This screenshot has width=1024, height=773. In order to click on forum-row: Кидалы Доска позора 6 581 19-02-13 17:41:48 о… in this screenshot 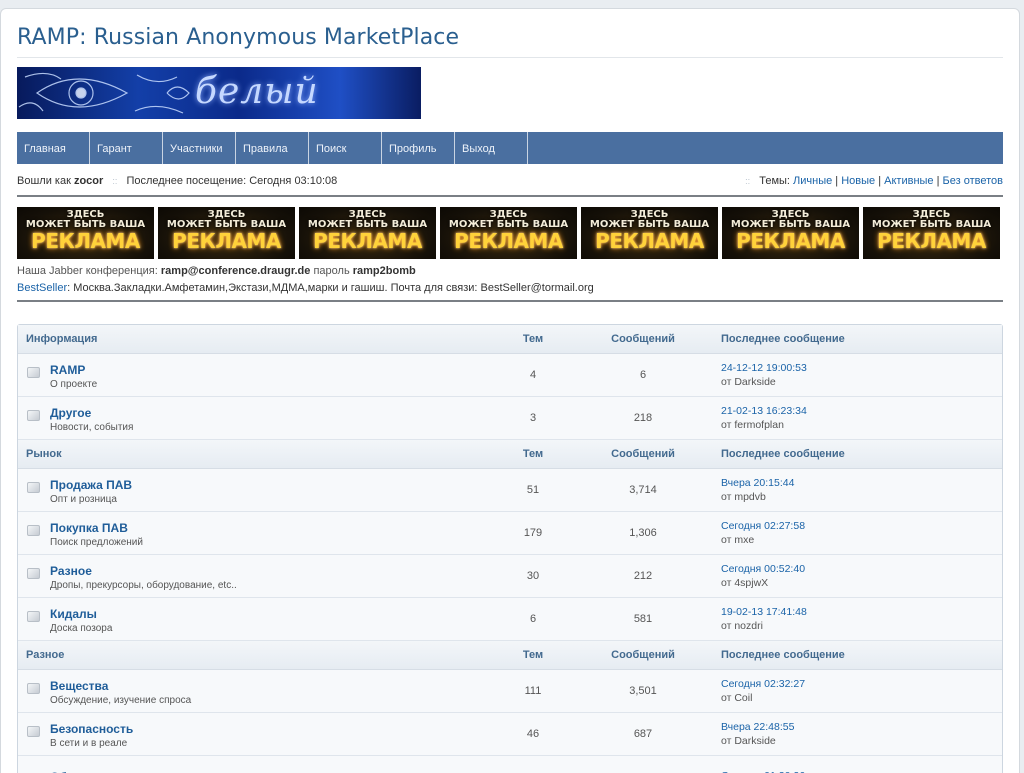, I will do `click(510, 619)`.